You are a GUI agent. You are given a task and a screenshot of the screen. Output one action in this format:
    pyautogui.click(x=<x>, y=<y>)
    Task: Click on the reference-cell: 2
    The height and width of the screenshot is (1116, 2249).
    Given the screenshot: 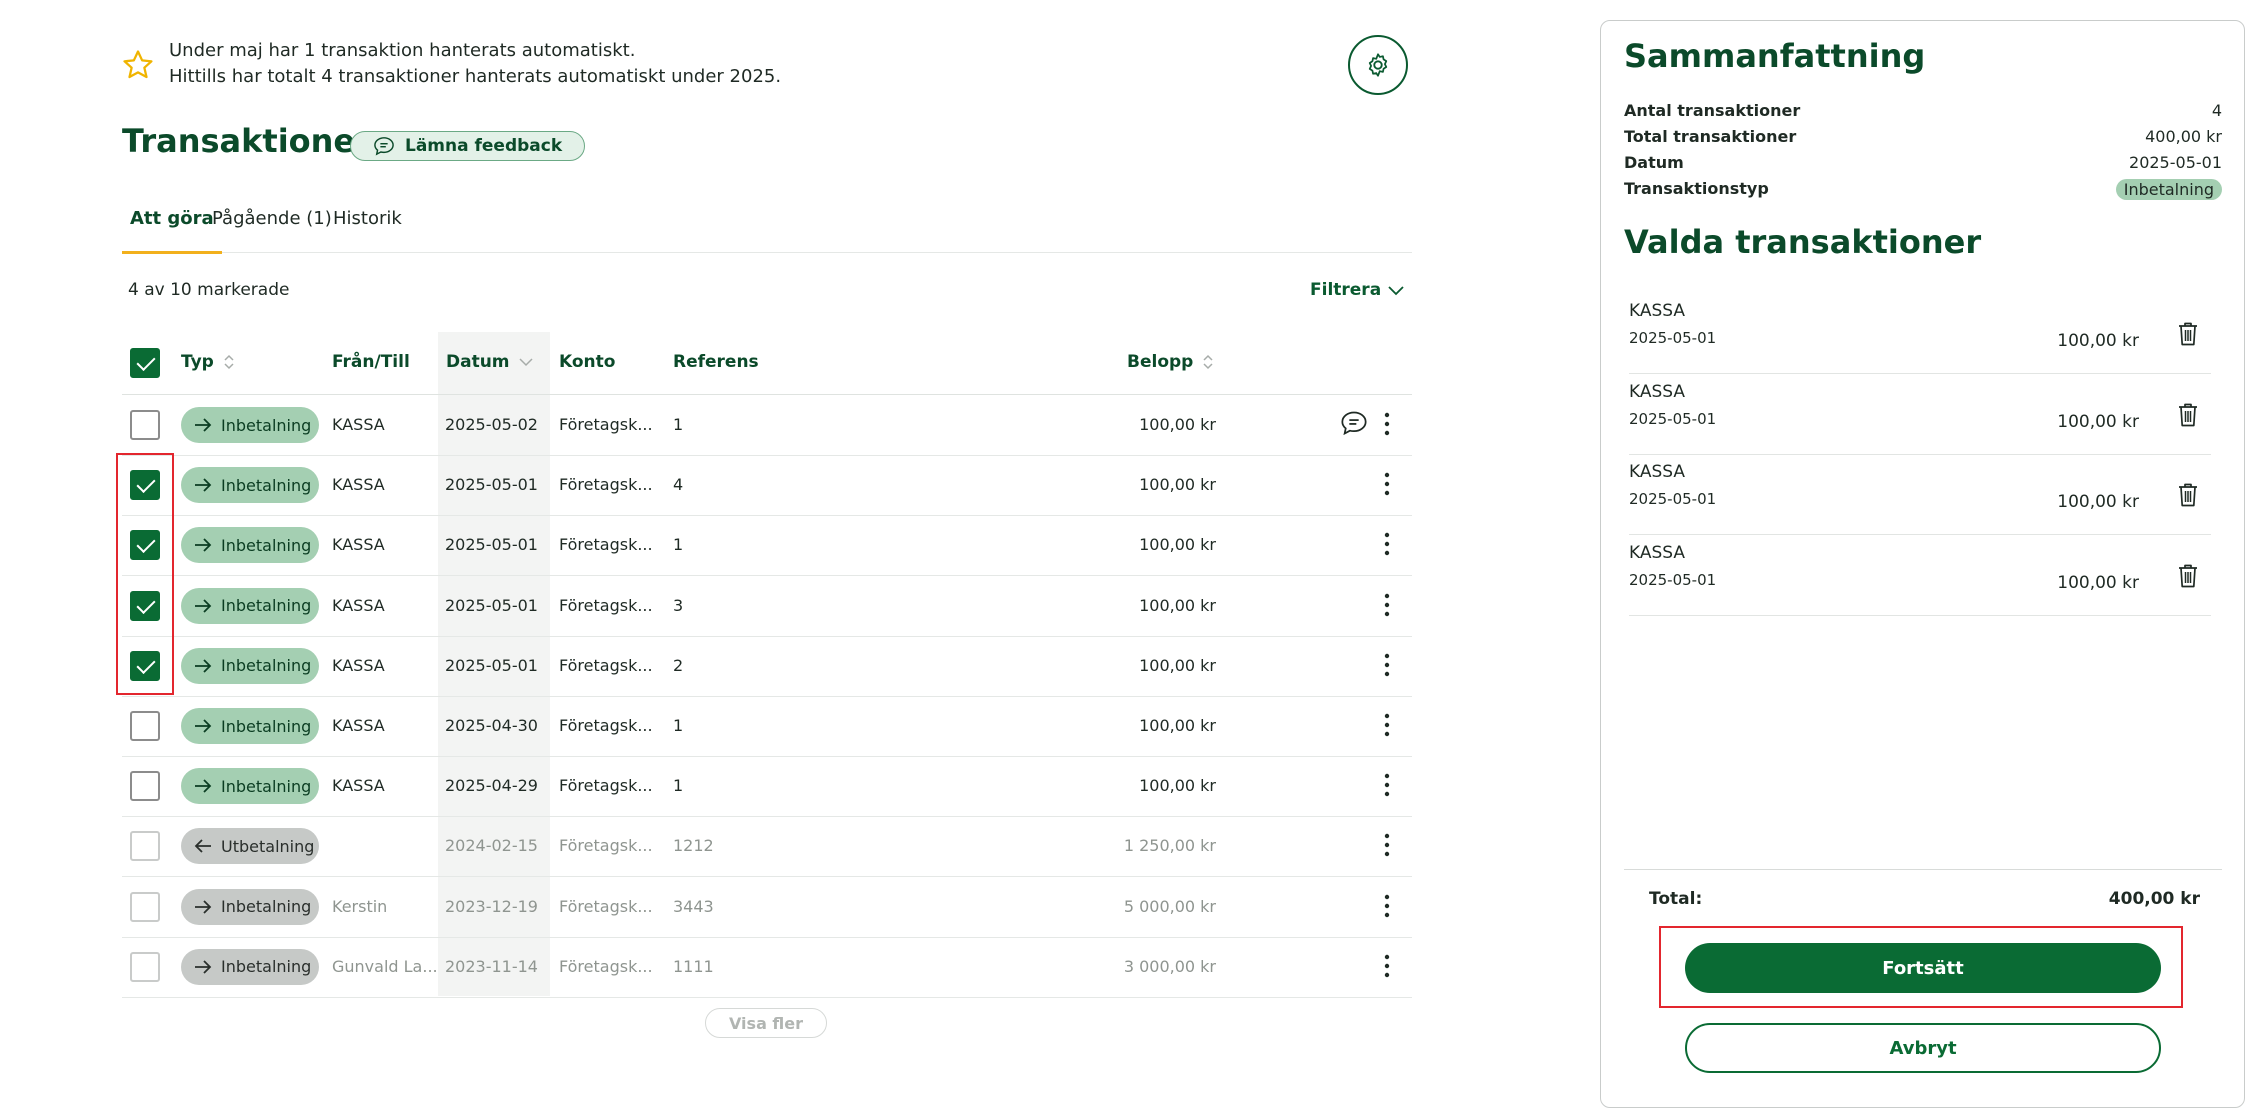 What is the action you would take?
    pyautogui.click(x=678, y=665)
    